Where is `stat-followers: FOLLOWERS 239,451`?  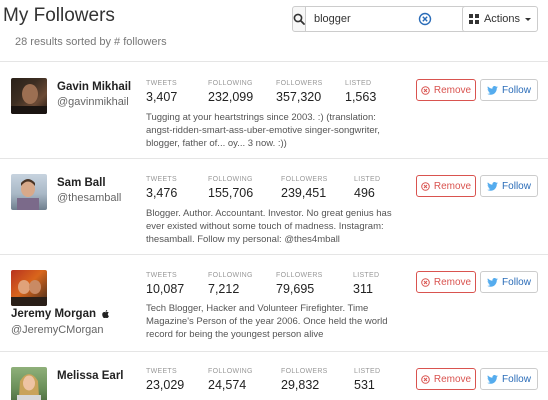
stat-followers: FOLLOWERS 239,451 is located at coordinates (304, 188).